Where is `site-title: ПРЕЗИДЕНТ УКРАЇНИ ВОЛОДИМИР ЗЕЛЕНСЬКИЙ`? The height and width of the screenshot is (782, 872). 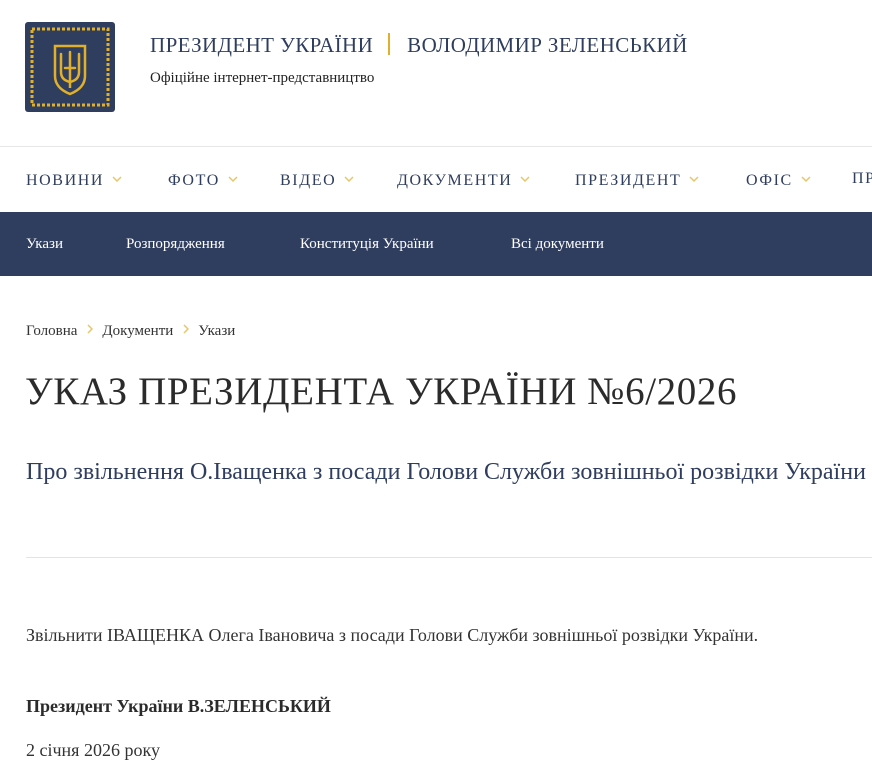 site-title: ПРЕЗИДЕНТ УКРАЇНИ ВОЛОДИМИР ЗЕЛЕНСЬКИЙ is located at coordinates (419, 45).